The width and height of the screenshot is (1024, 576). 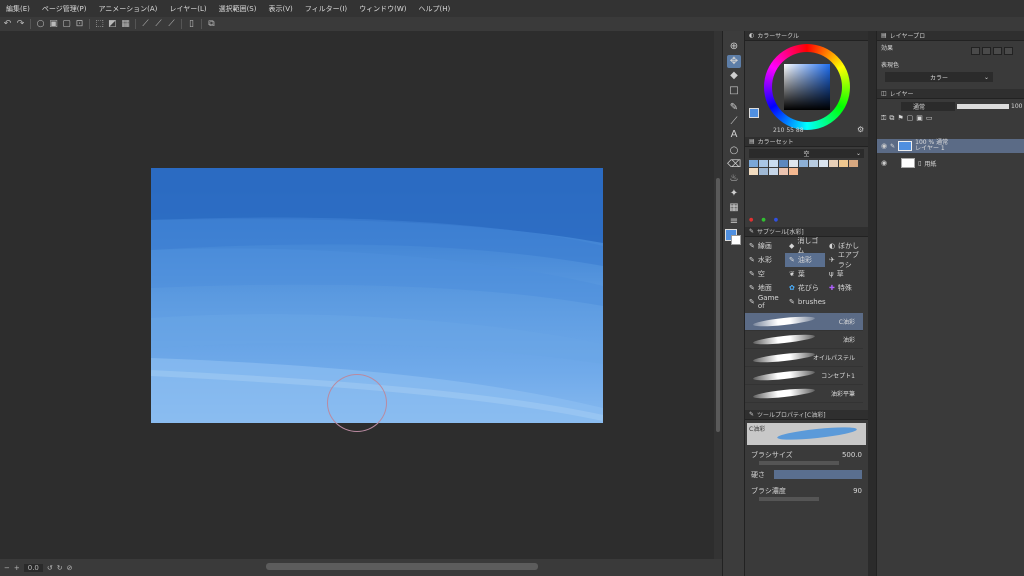 What do you see at coordinates (18, 9) in the screenshot?
I see `menu-edit: 編集(E)` at bounding box center [18, 9].